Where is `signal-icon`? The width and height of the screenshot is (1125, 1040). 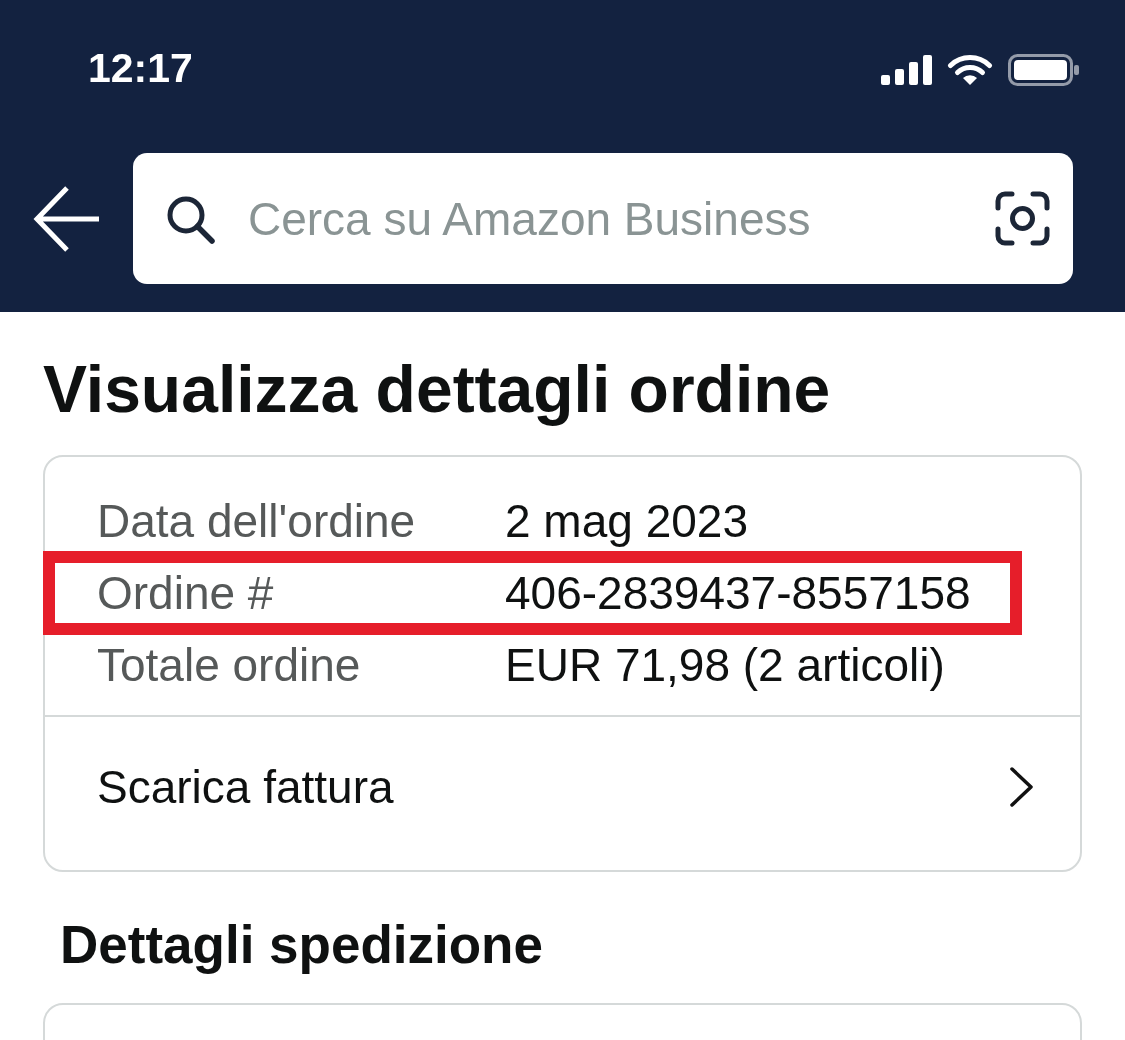 signal-icon is located at coordinates (906, 70).